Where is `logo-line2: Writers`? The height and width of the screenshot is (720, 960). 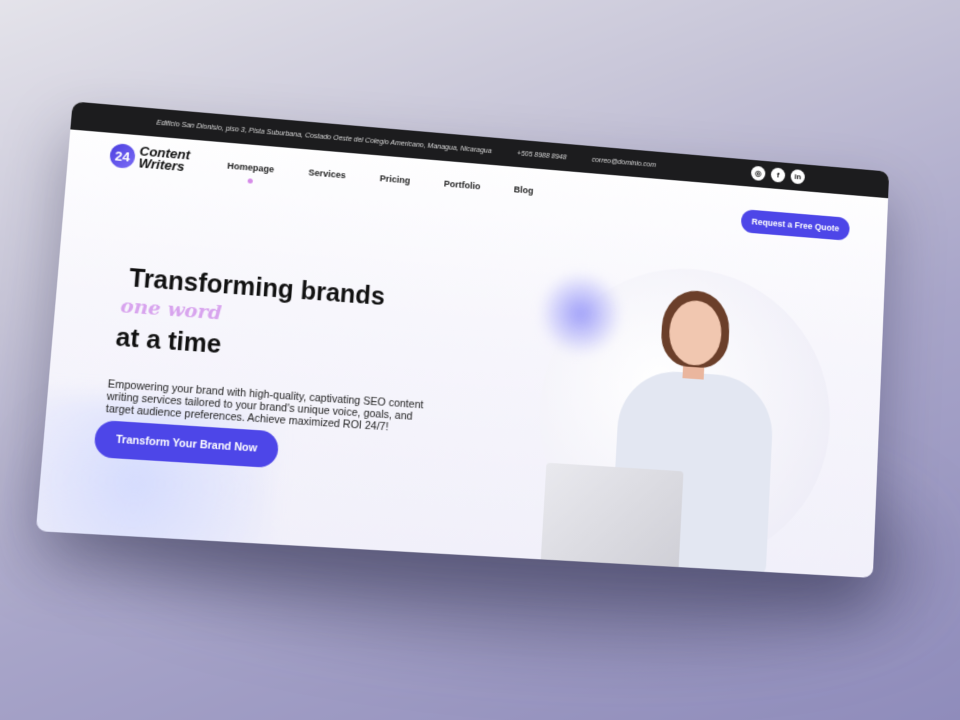 logo-line2: Writers is located at coordinates (161, 164).